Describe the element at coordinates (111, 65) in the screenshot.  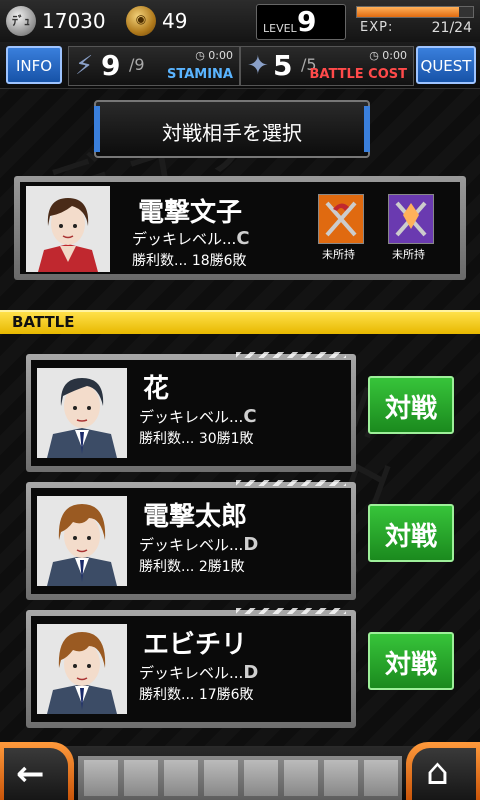
I see `stamina-current: 9` at that location.